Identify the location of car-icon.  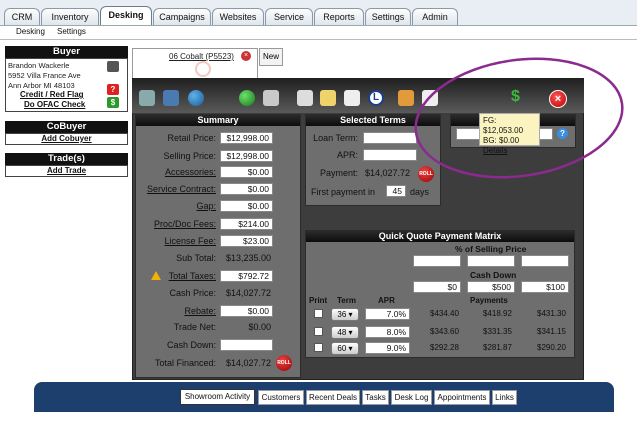
(271, 98).